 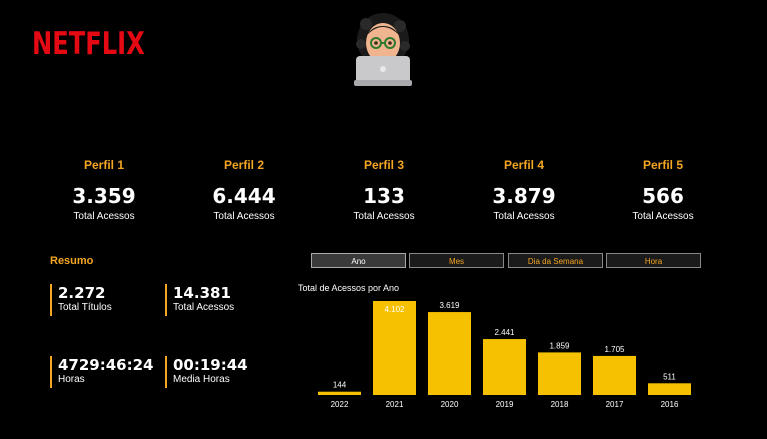 I want to click on kpi-label: Horas, so click(x=71, y=379).